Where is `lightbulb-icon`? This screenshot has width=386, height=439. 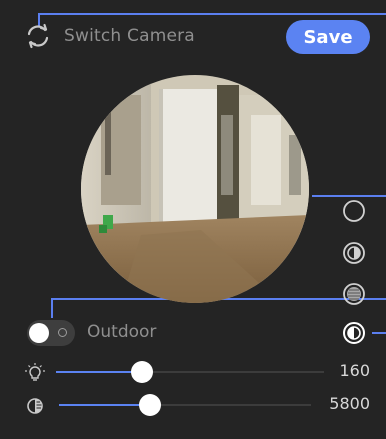 lightbulb-icon is located at coordinates (35, 372).